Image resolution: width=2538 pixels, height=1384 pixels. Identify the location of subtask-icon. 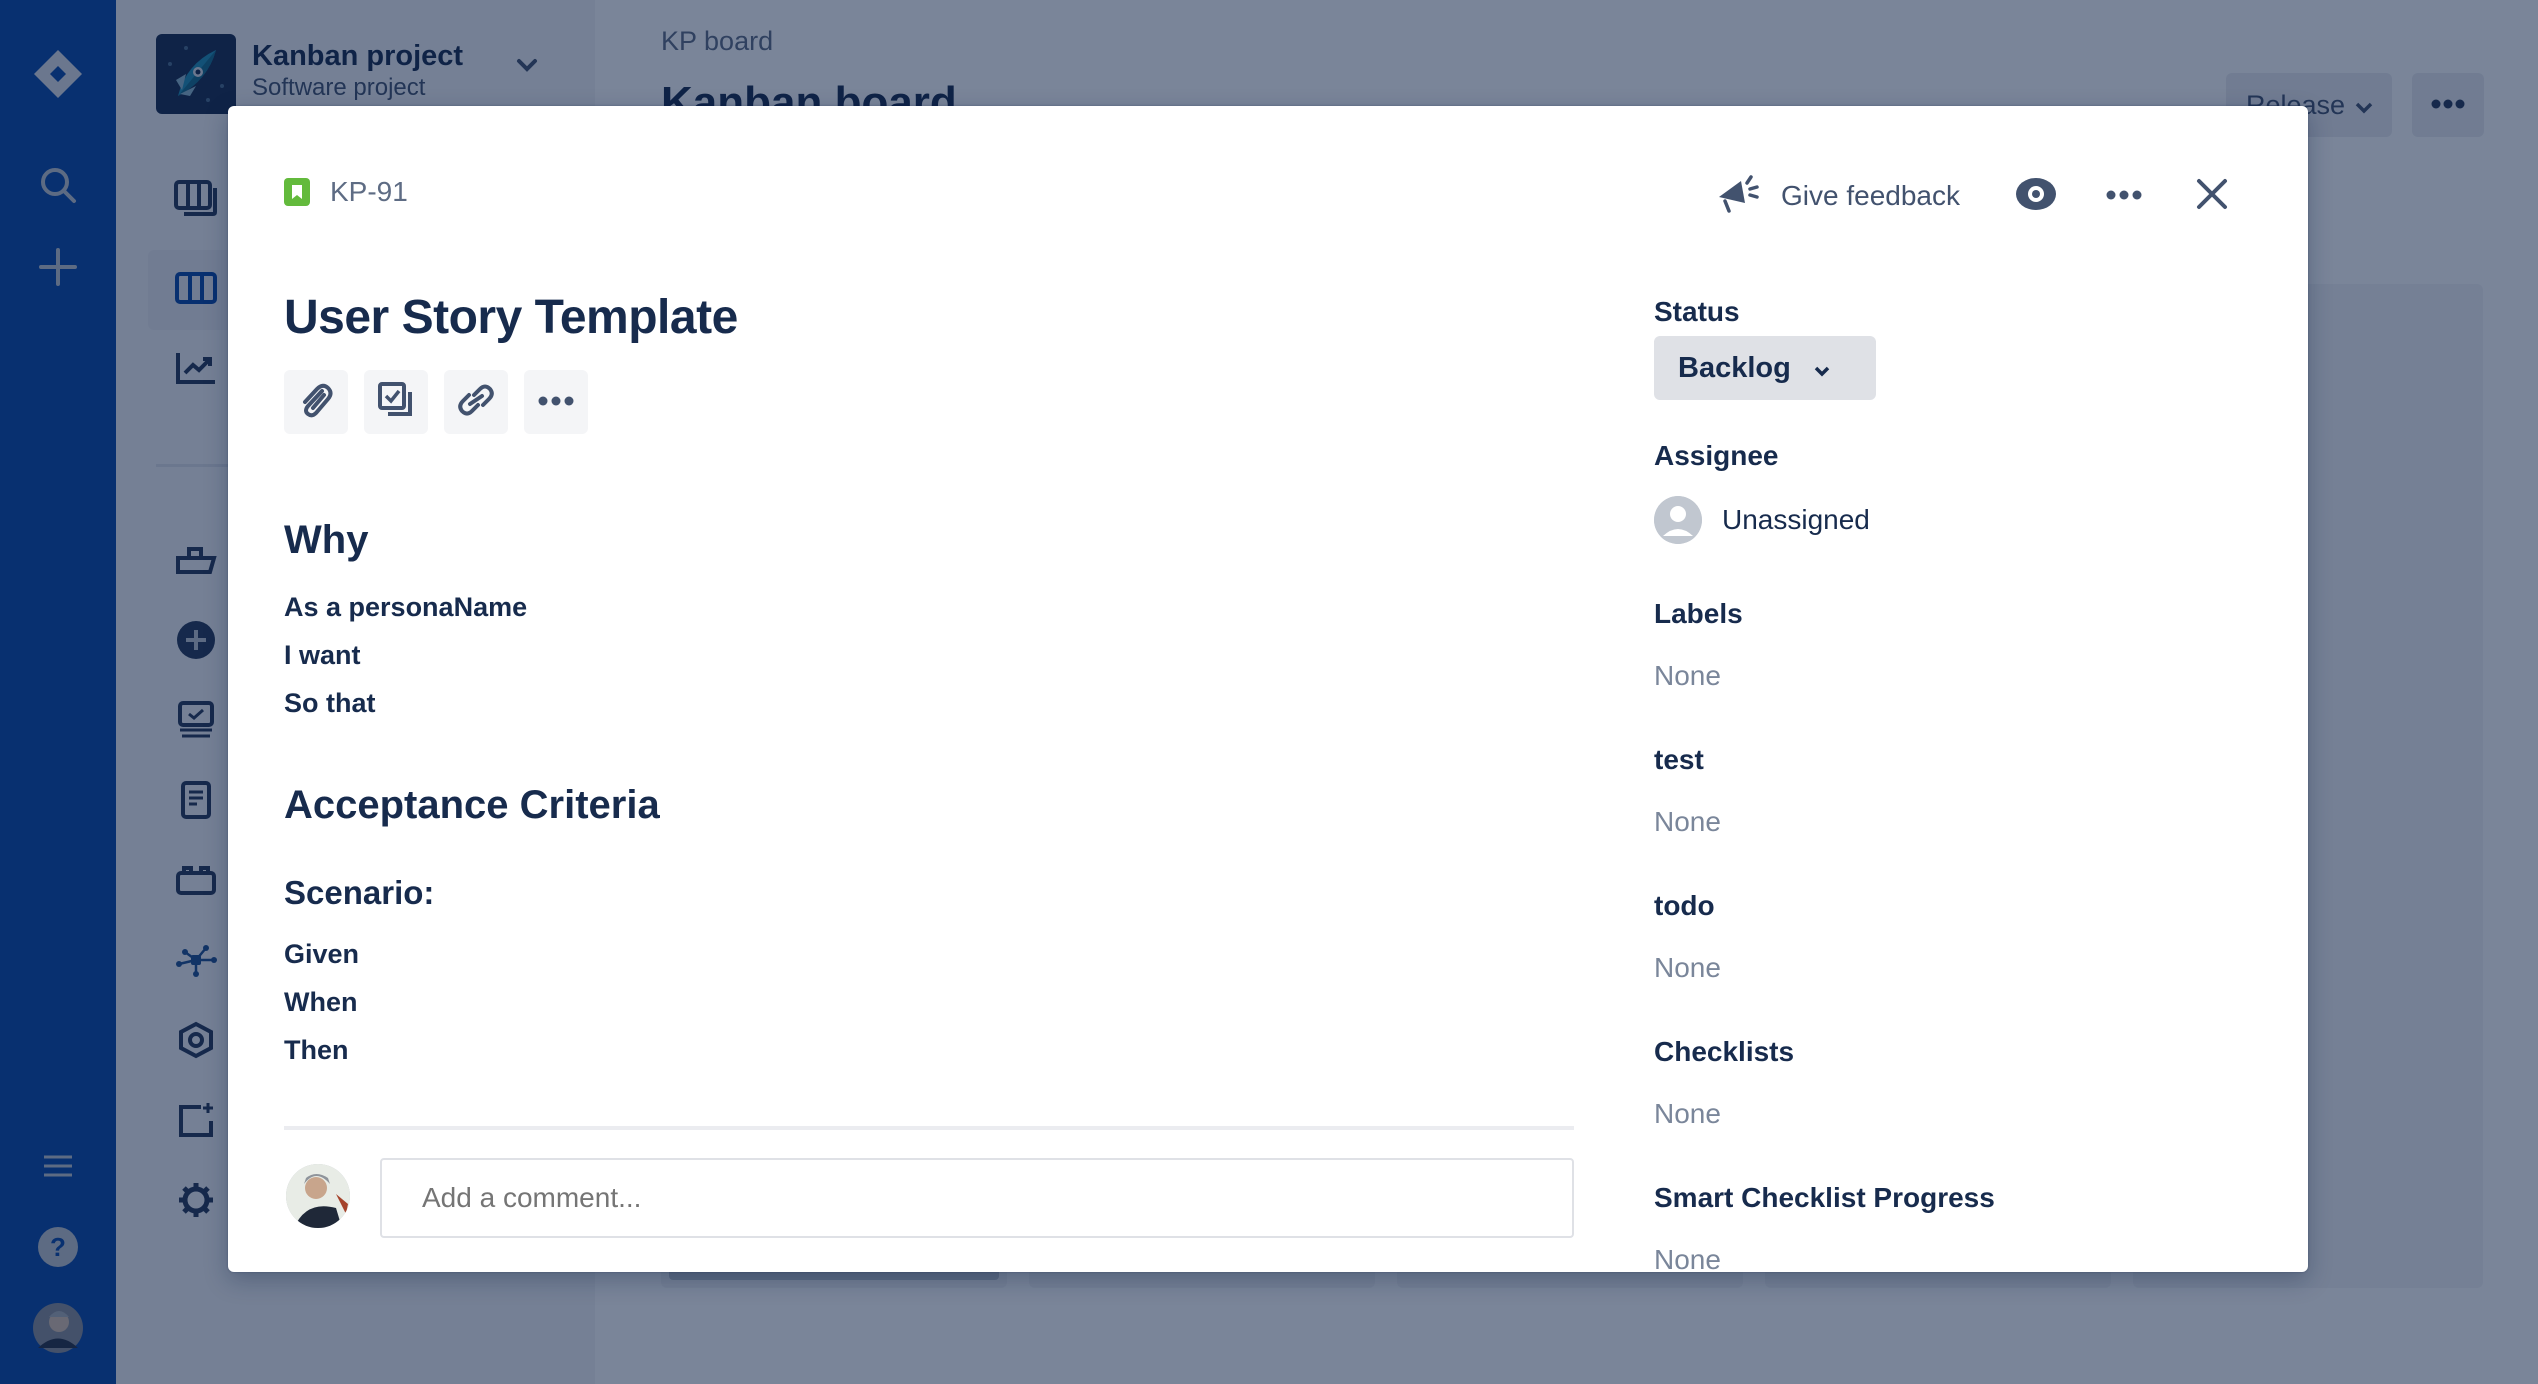
(396, 402).